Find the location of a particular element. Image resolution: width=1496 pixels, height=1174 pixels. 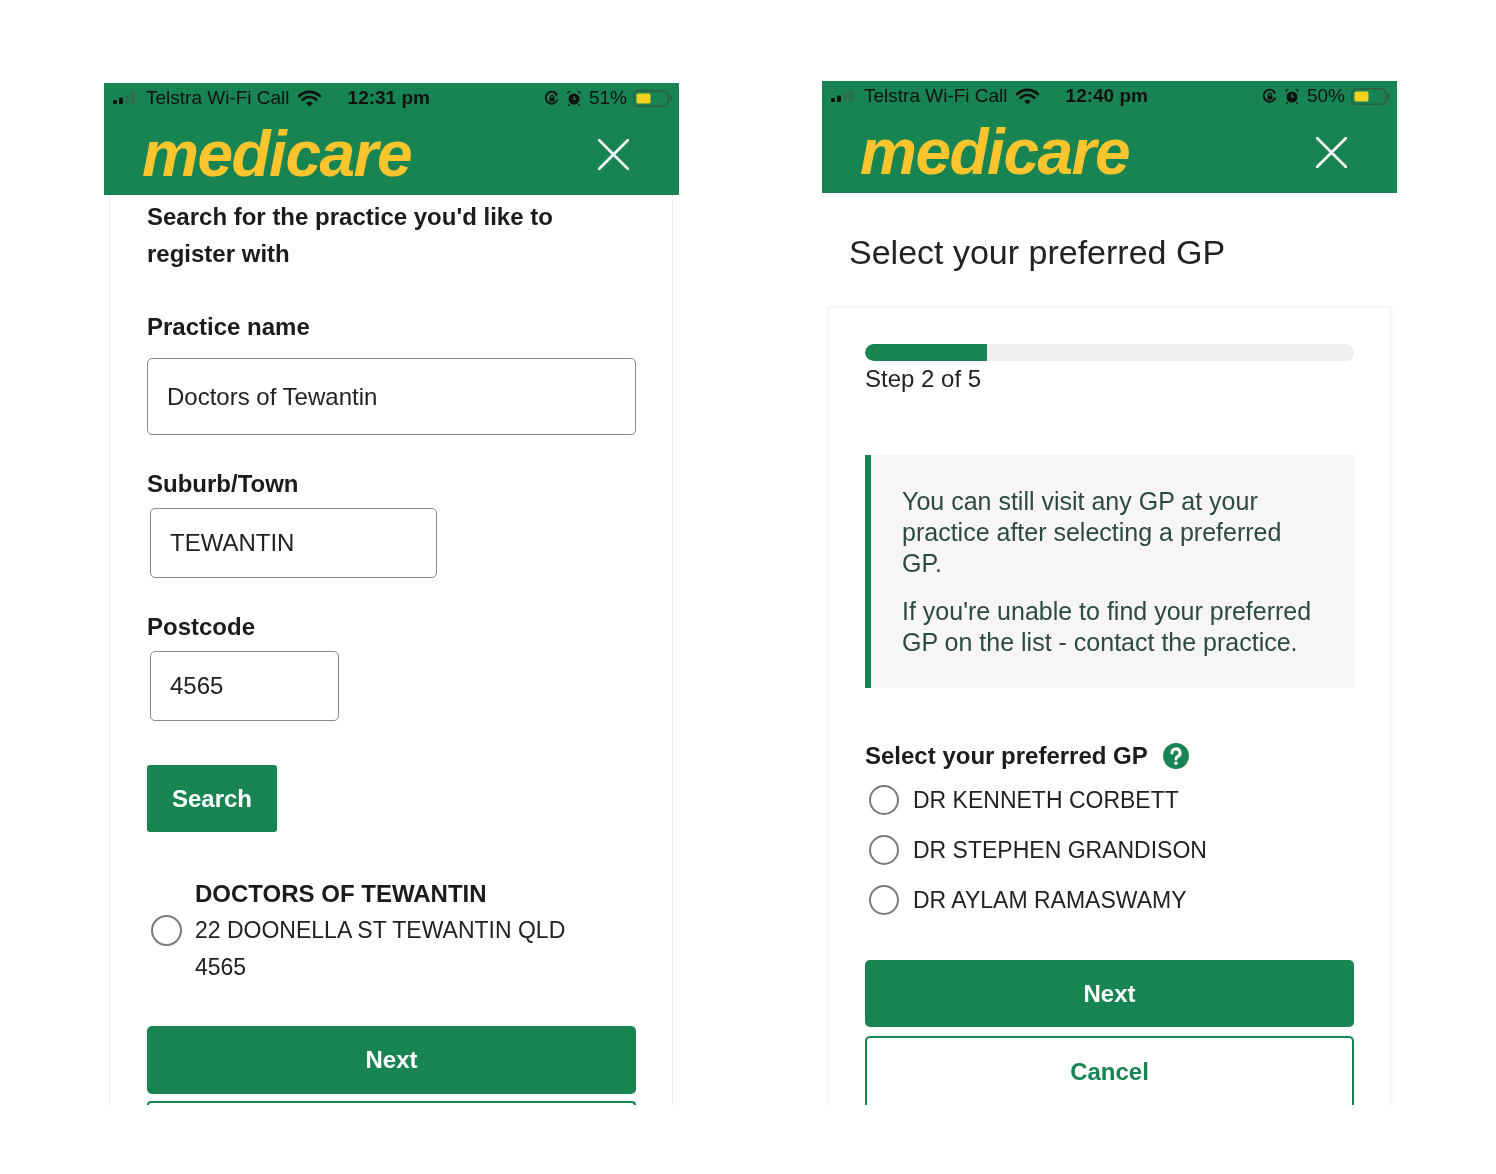

practice-address: 22 DOONELLA ST TEWANTIN QLD 4565 is located at coordinates (381, 949).